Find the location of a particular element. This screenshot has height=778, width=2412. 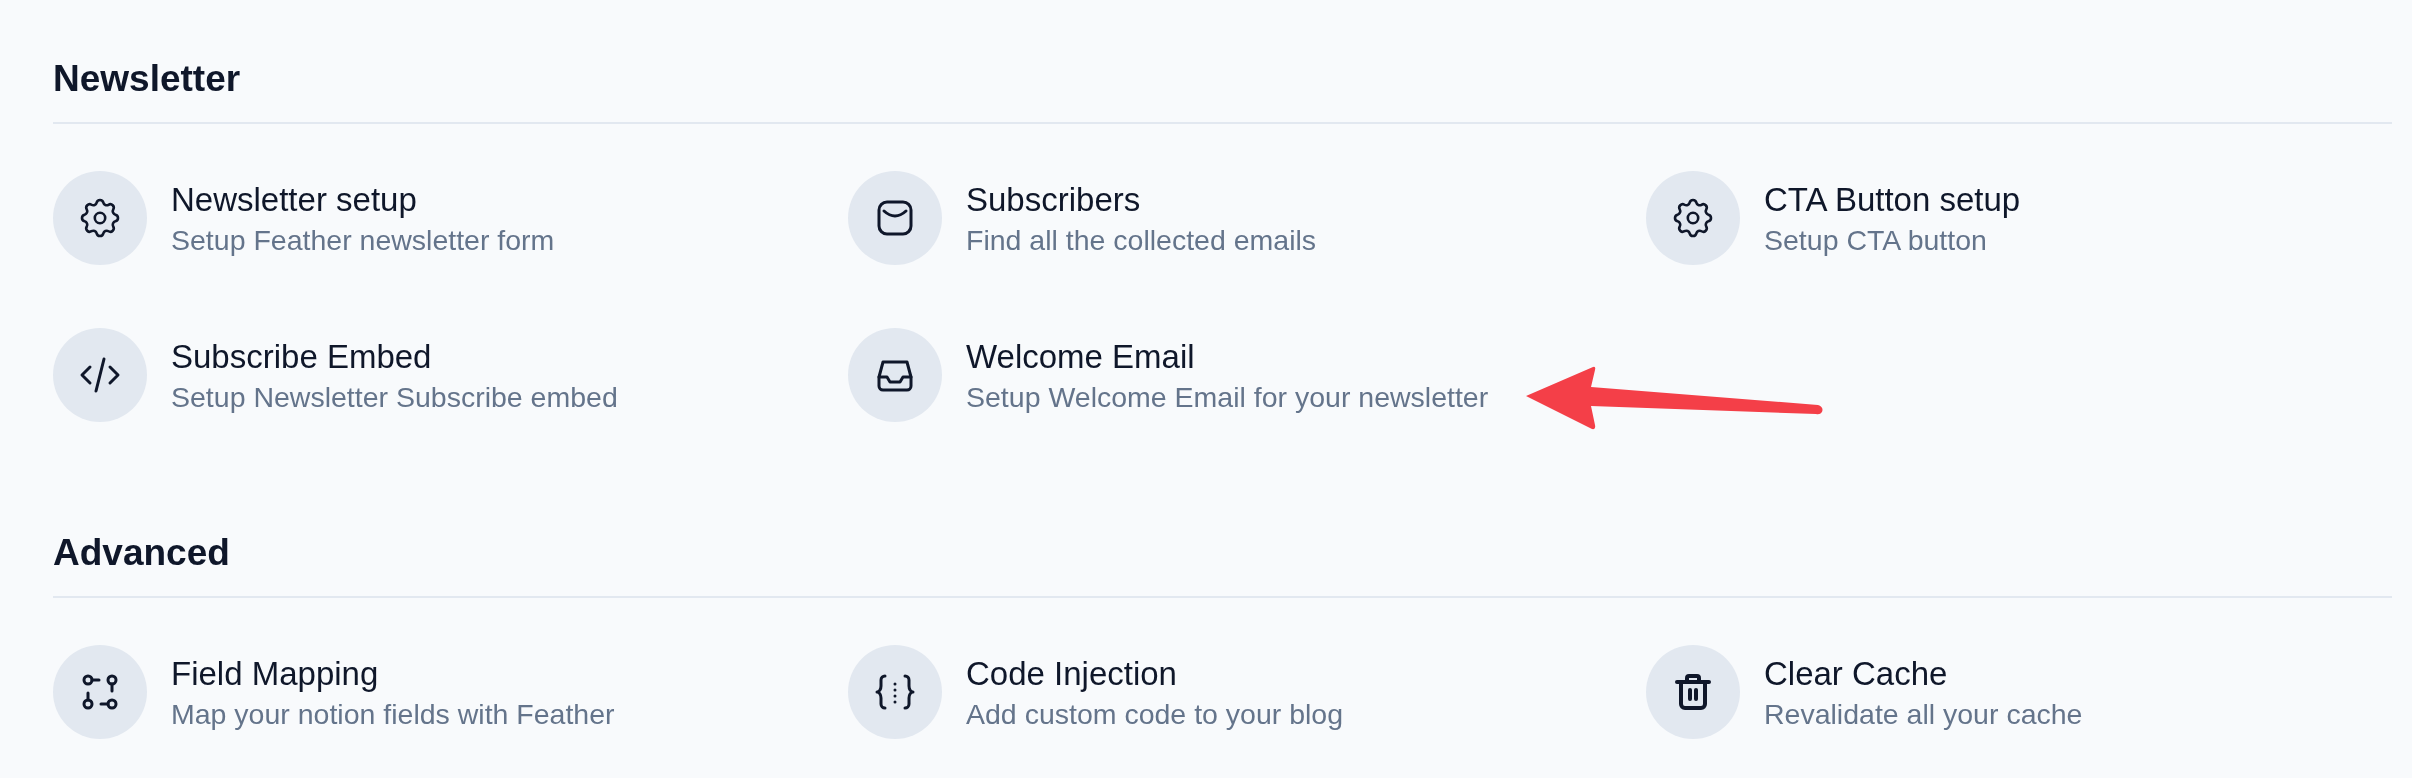

setting-description: Setup Newsletter Subscribe embed is located at coordinates (394, 396).